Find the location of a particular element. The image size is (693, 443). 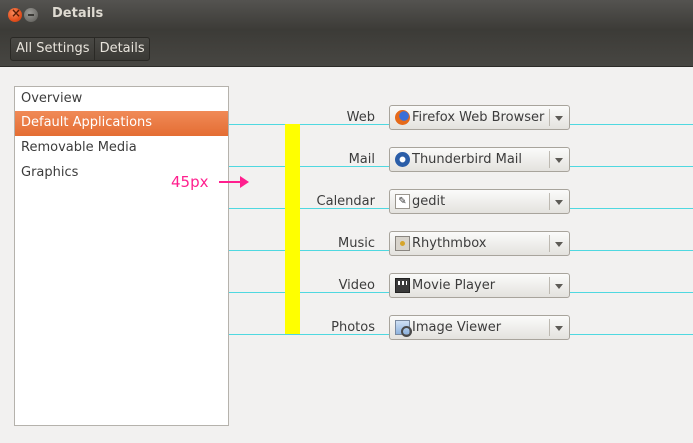

photos-app-select: Image Viewer is located at coordinates (479, 327).